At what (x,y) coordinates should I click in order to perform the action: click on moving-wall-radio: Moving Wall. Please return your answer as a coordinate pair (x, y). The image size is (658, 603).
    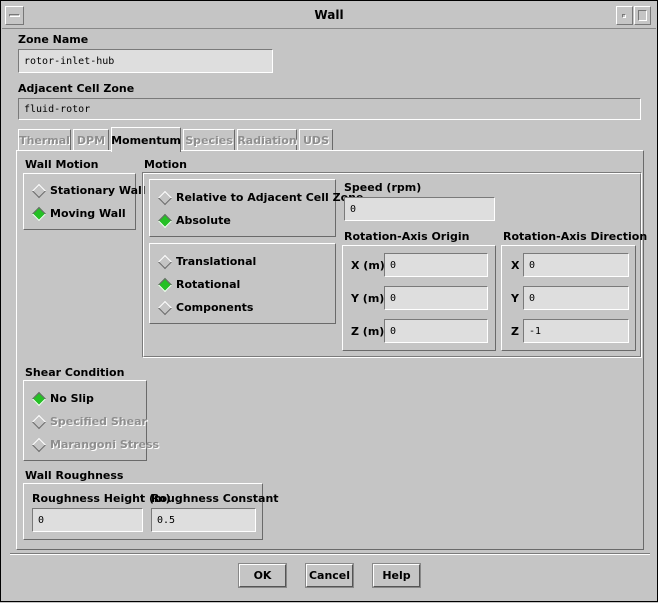
    Looking at the image, I should click on (78, 213).